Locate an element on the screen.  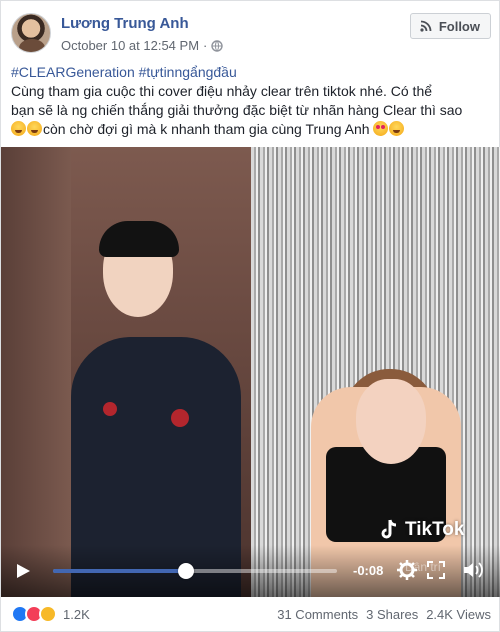
post-footer: 1.2K 31 Comments 3 Shares 2.4K Views is located at coordinates (251, 614).